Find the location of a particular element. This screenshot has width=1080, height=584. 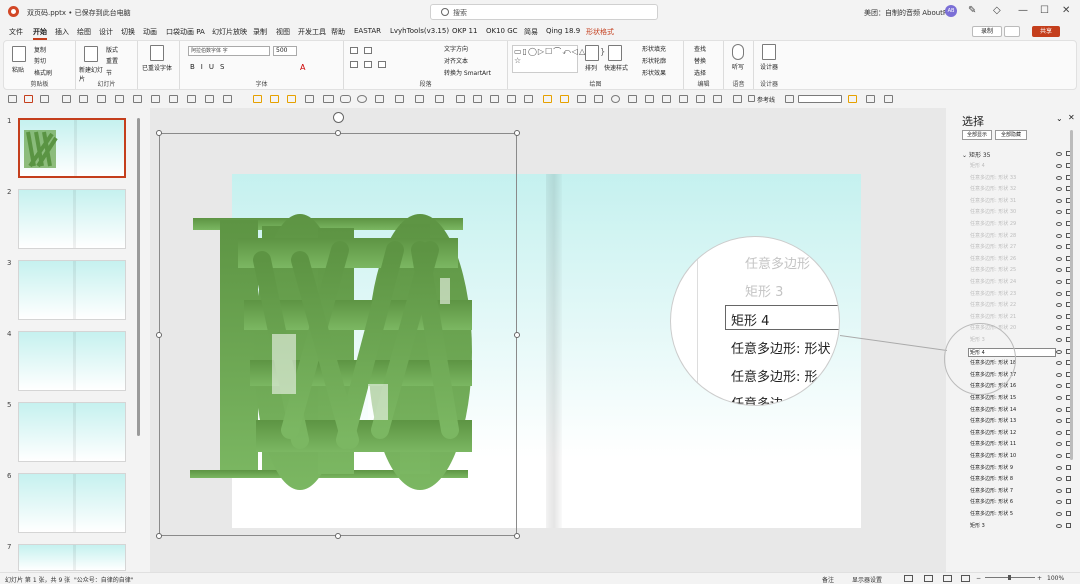

quick-styles-button: 快速样式 is located at coordinates (616, 67).